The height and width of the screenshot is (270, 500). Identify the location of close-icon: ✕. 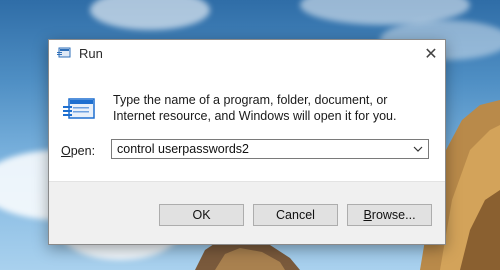
(431, 54).